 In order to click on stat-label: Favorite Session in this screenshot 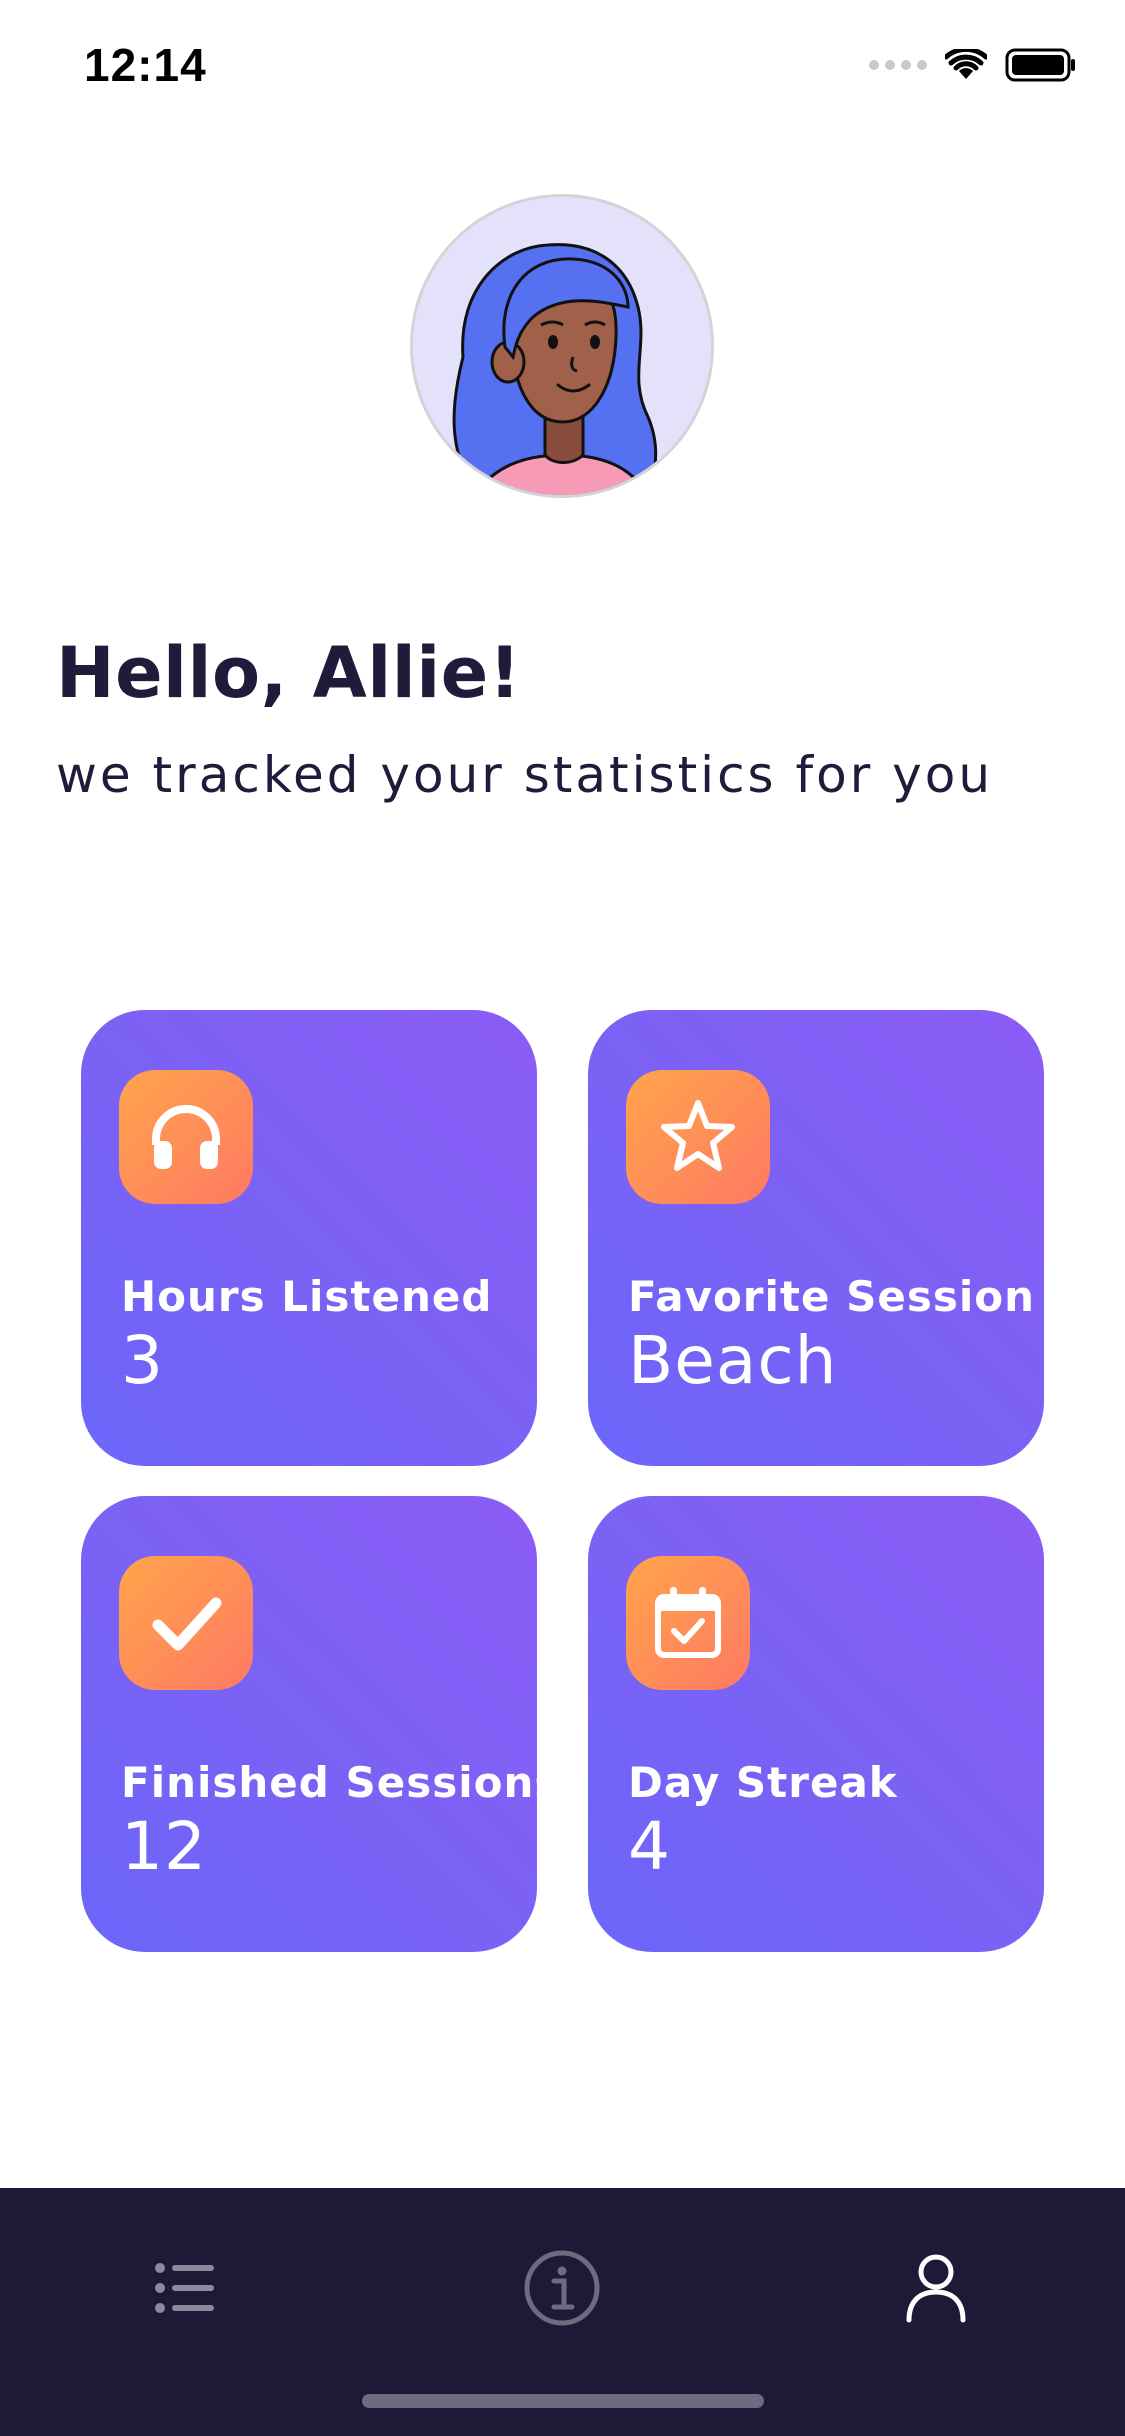, I will do `click(831, 1296)`.